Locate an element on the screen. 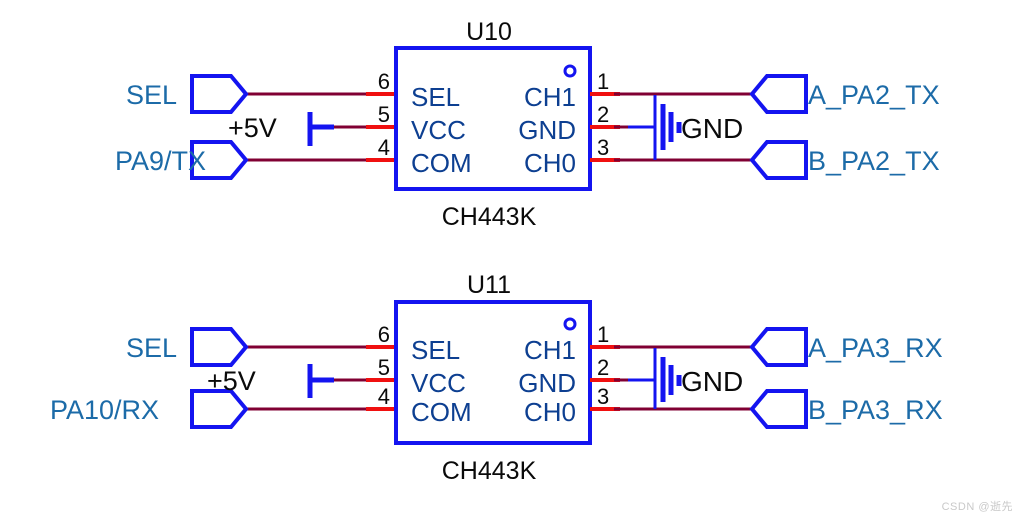 This screenshot has width=1023, height=519. net-label-u11-left-0: SEL is located at coordinates (151, 348).